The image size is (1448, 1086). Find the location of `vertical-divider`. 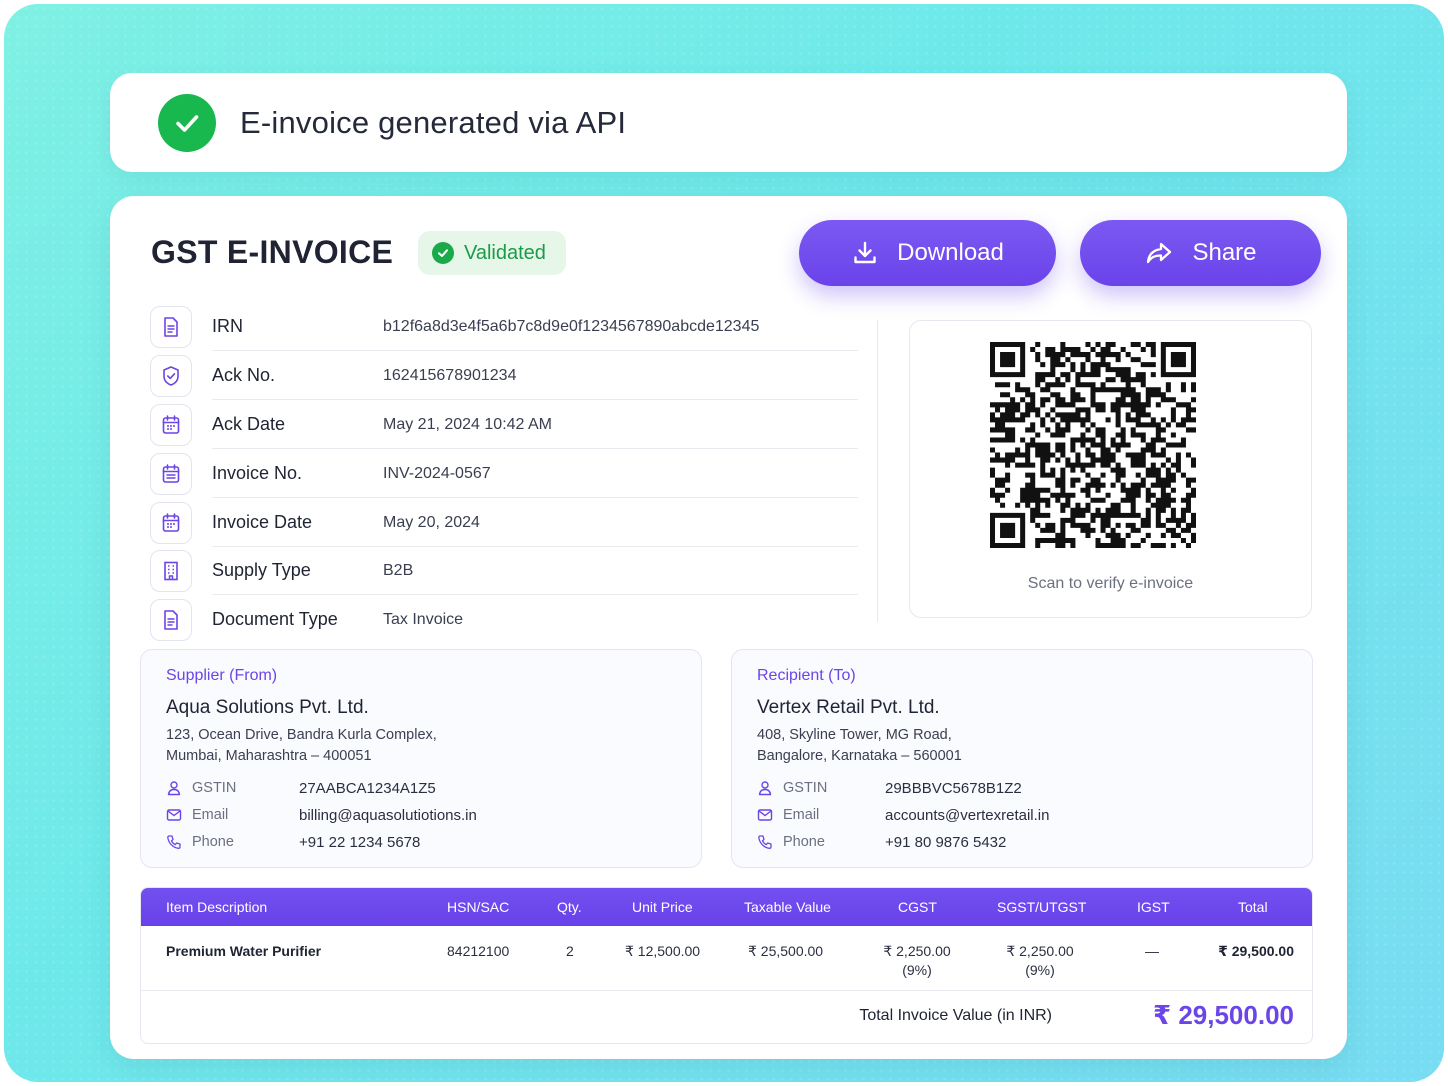

vertical-divider is located at coordinates (877, 471).